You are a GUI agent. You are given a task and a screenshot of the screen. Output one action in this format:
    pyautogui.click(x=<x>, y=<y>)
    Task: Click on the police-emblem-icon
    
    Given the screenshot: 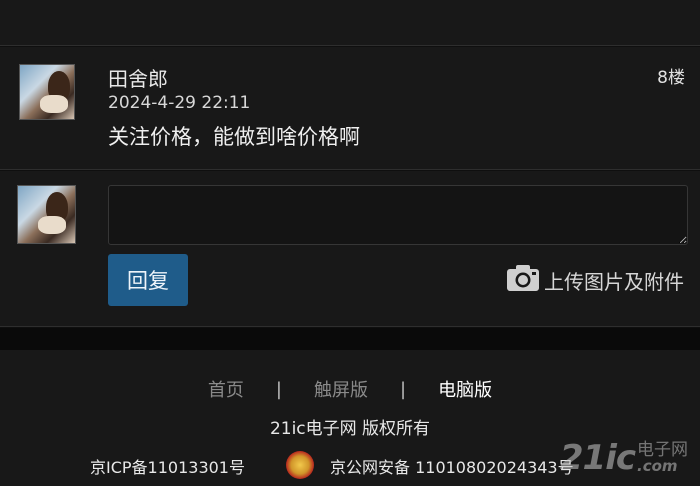 What is the action you would take?
    pyautogui.click(x=300, y=465)
    